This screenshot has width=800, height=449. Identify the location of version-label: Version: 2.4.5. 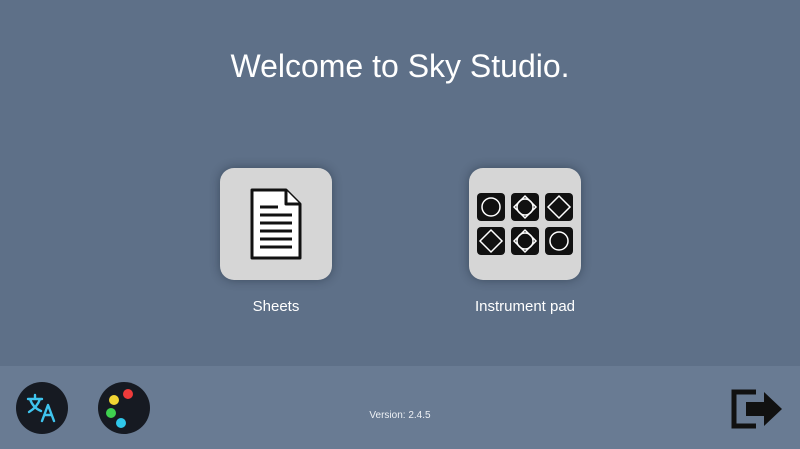
(400, 415).